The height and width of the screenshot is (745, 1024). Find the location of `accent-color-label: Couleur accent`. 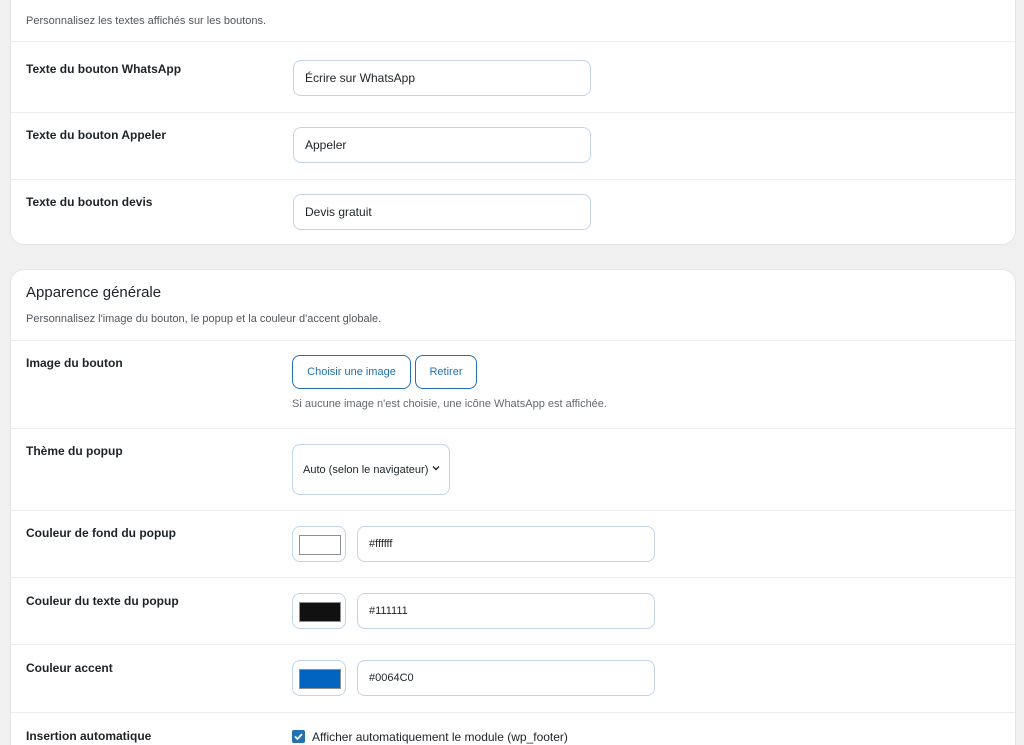

accent-color-label: Couleur accent is located at coordinates (69, 668).